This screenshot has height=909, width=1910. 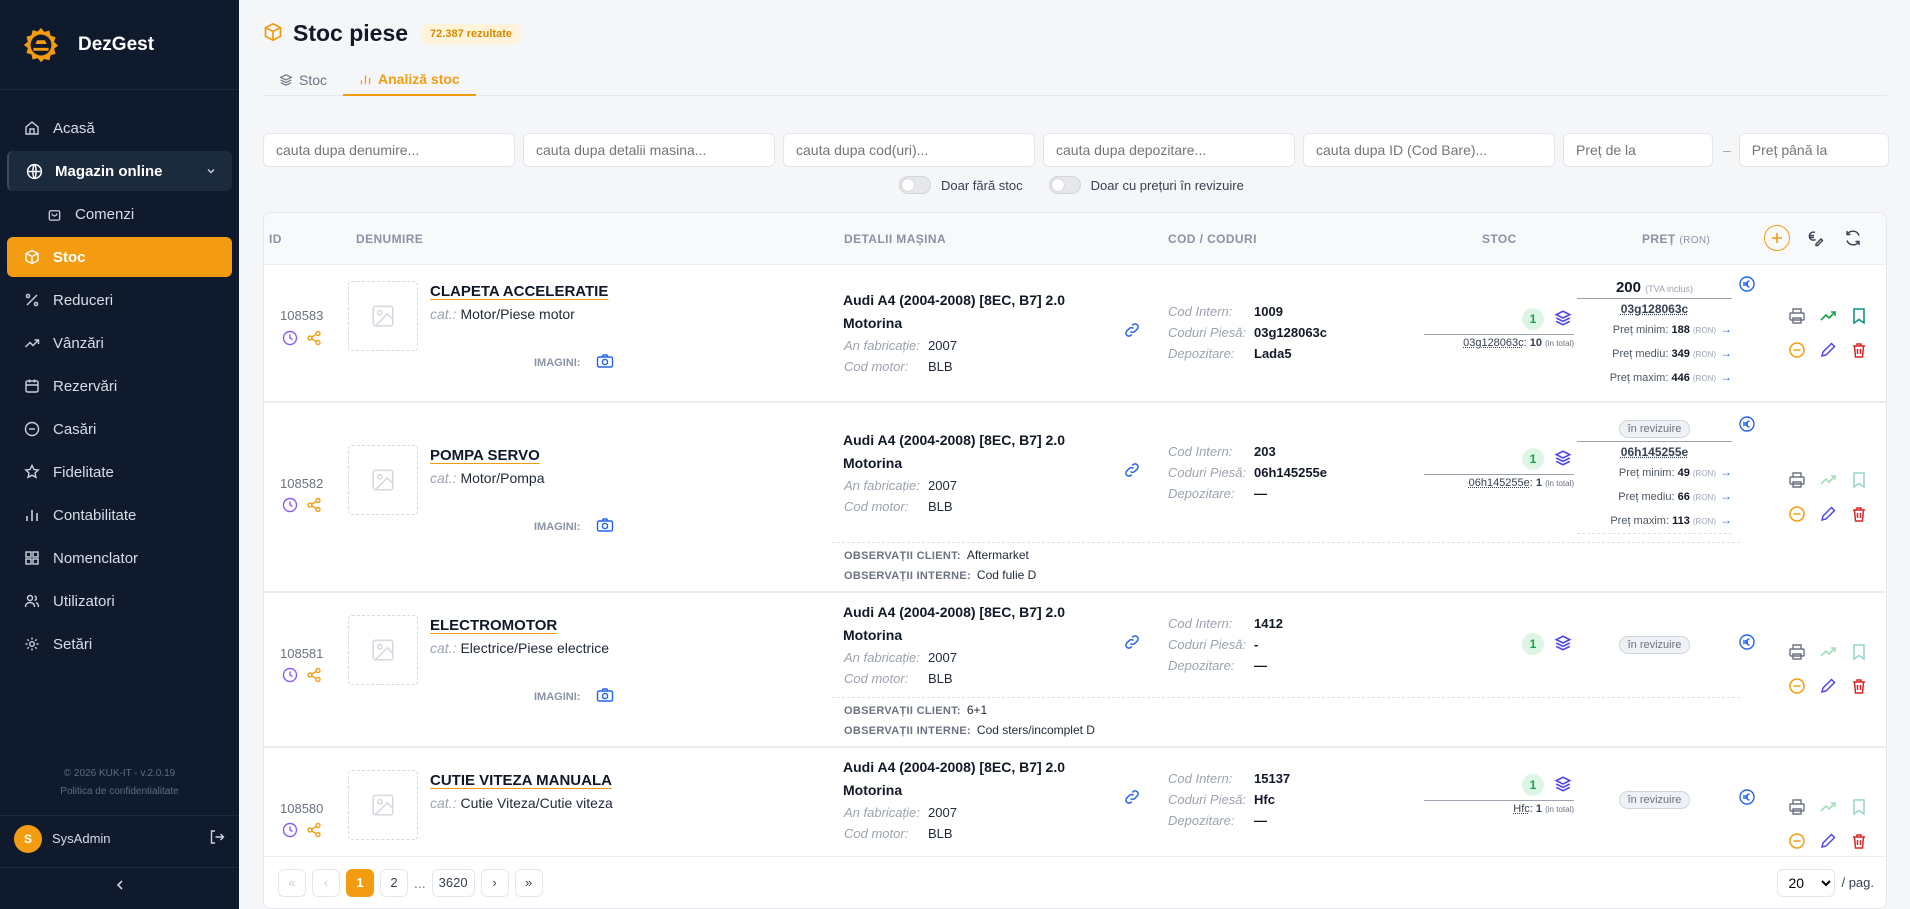 What do you see at coordinates (649, 150) in the screenshot?
I see `search-car-input` at bounding box center [649, 150].